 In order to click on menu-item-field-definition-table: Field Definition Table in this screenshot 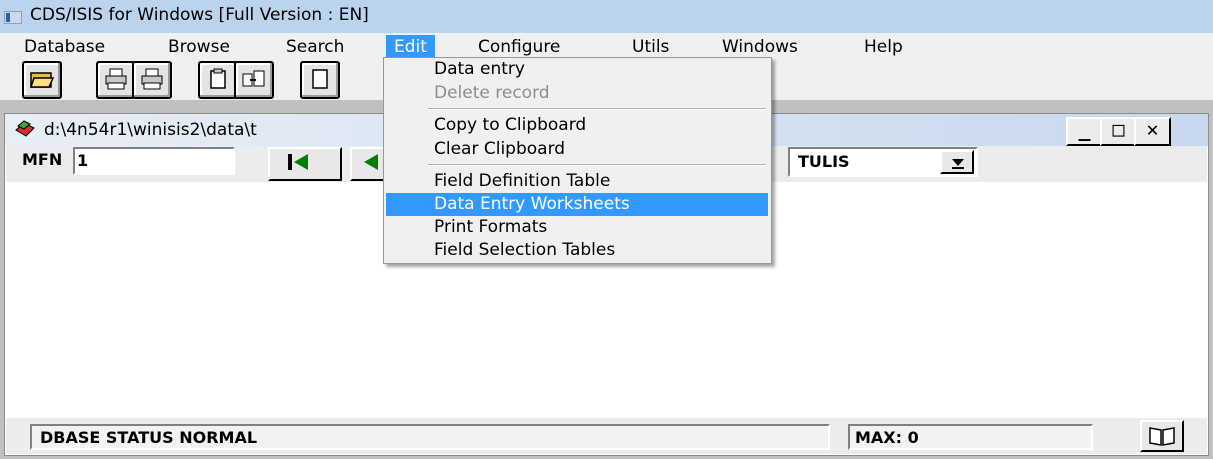, I will do `click(577, 181)`.